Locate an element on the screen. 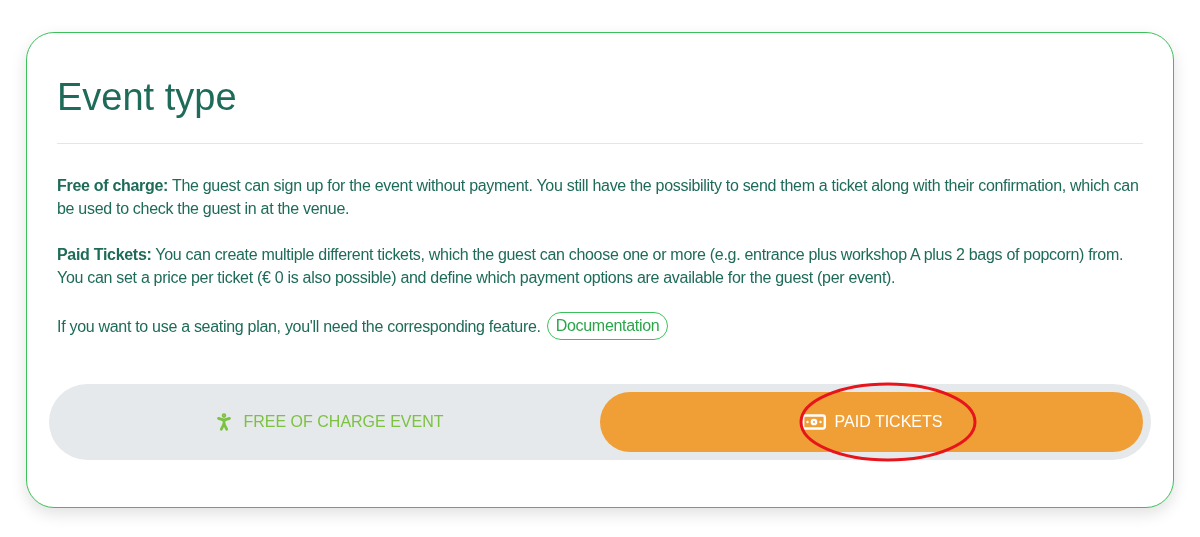 The image size is (1200, 537). description-paragraph: Paid Tickets: You can create multiple different tickets, which the guest can choose one or more (e.g. entrance plus workshop A plus 2 bags of popcorn) from. You can set a price per ticket (€ 0 is also possible) and define which payment options are available for the guest (per event). is located at coordinates (591, 266).